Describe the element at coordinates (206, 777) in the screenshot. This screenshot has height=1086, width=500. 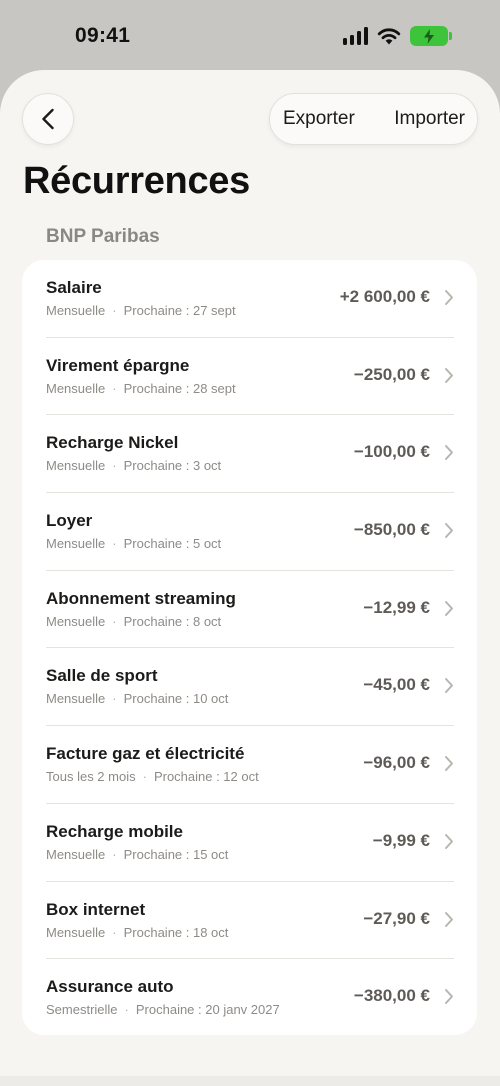
I see `recurrence-next-date: Prochaine : 12 oct` at that location.